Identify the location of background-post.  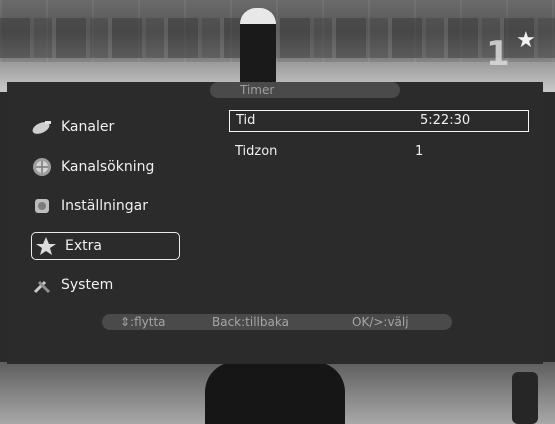
(525, 398).